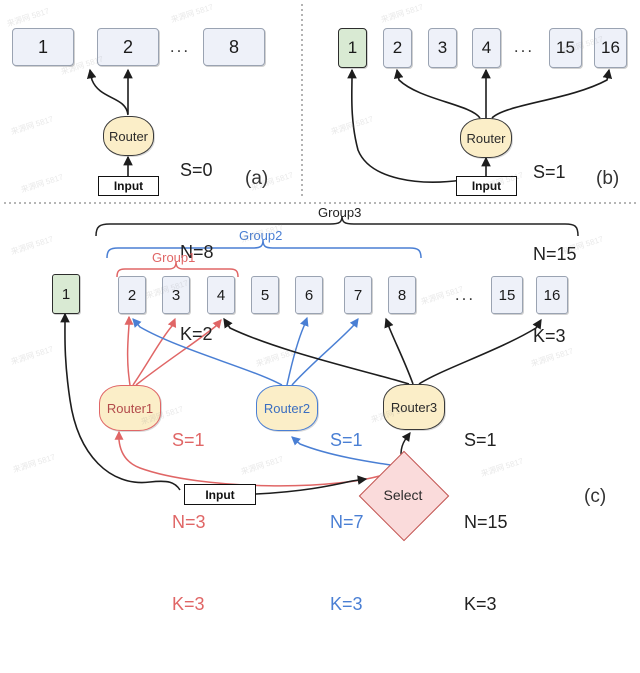  I want to click on panel-label-c: (c), so click(595, 496).